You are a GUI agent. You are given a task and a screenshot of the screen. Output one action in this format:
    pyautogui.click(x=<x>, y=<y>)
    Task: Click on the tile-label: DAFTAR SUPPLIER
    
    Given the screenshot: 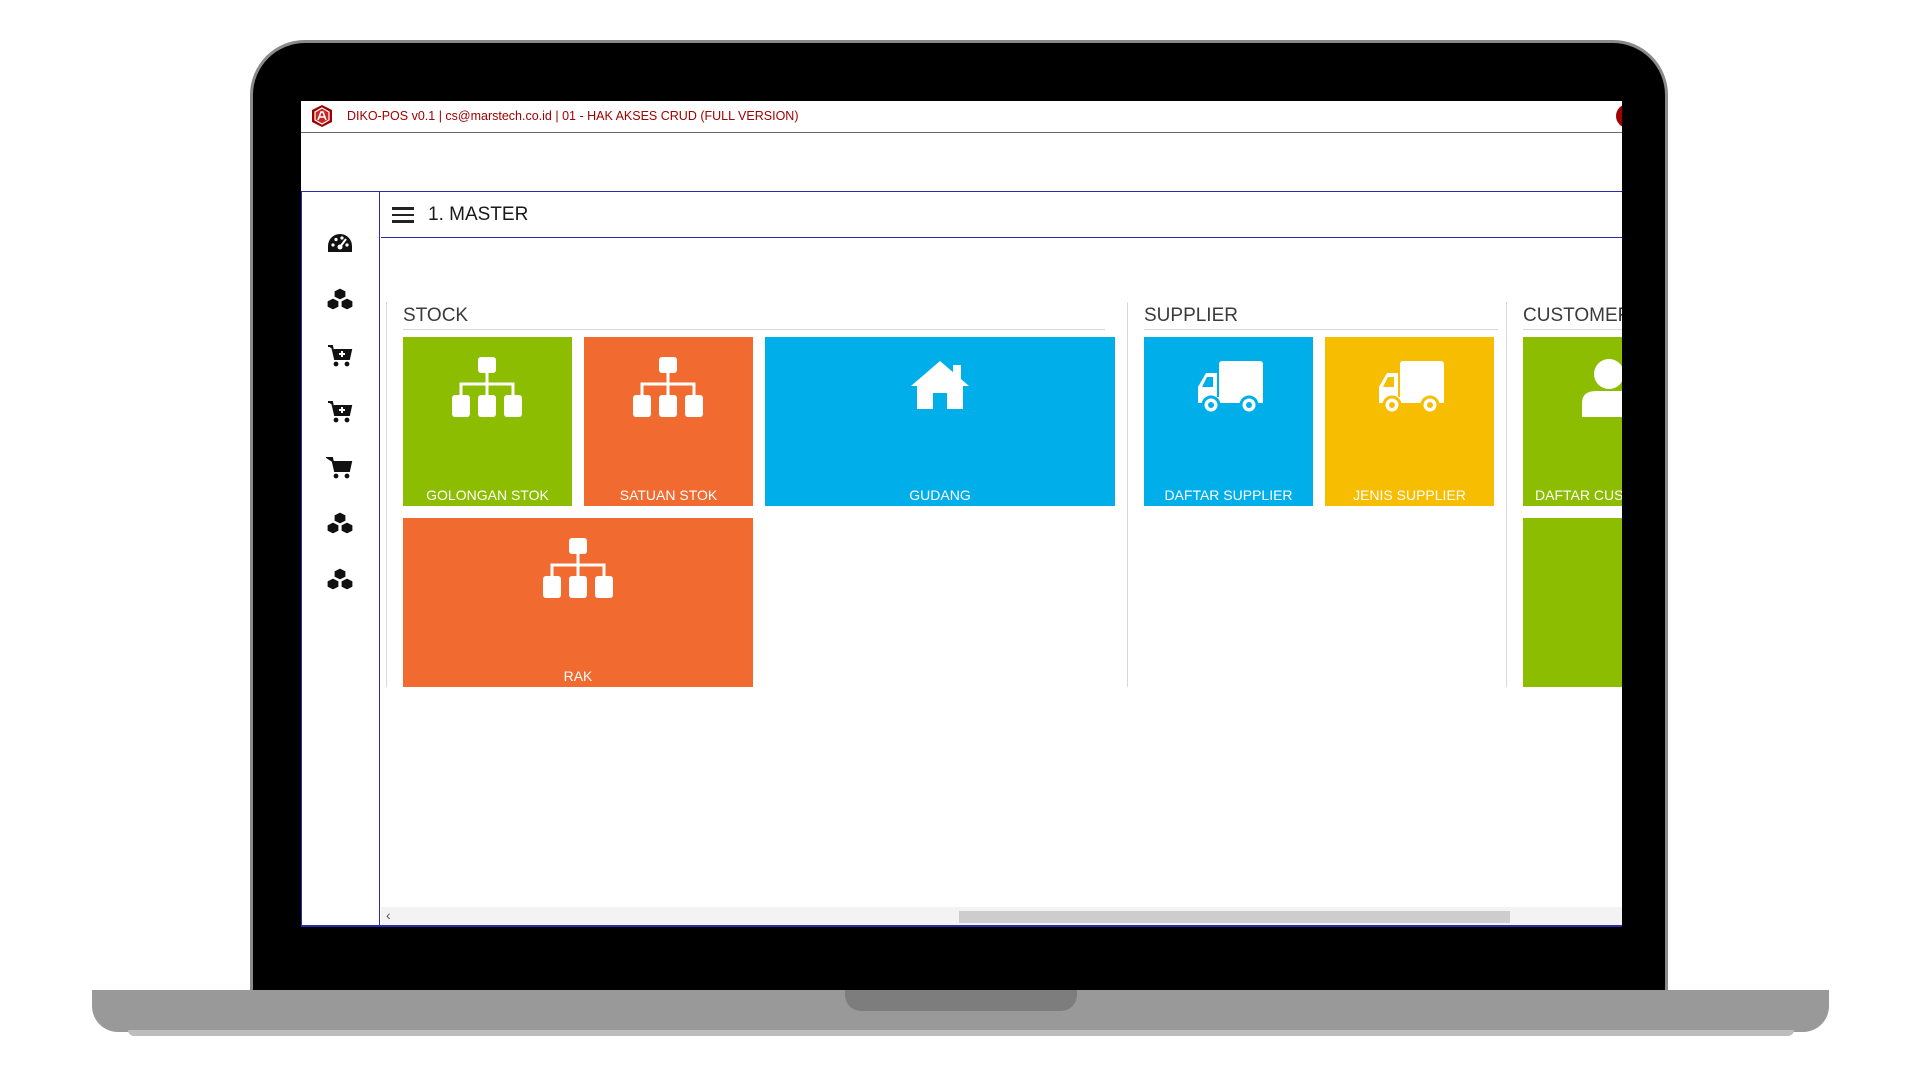 What is the action you would take?
    pyautogui.click(x=1228, y=495)
    